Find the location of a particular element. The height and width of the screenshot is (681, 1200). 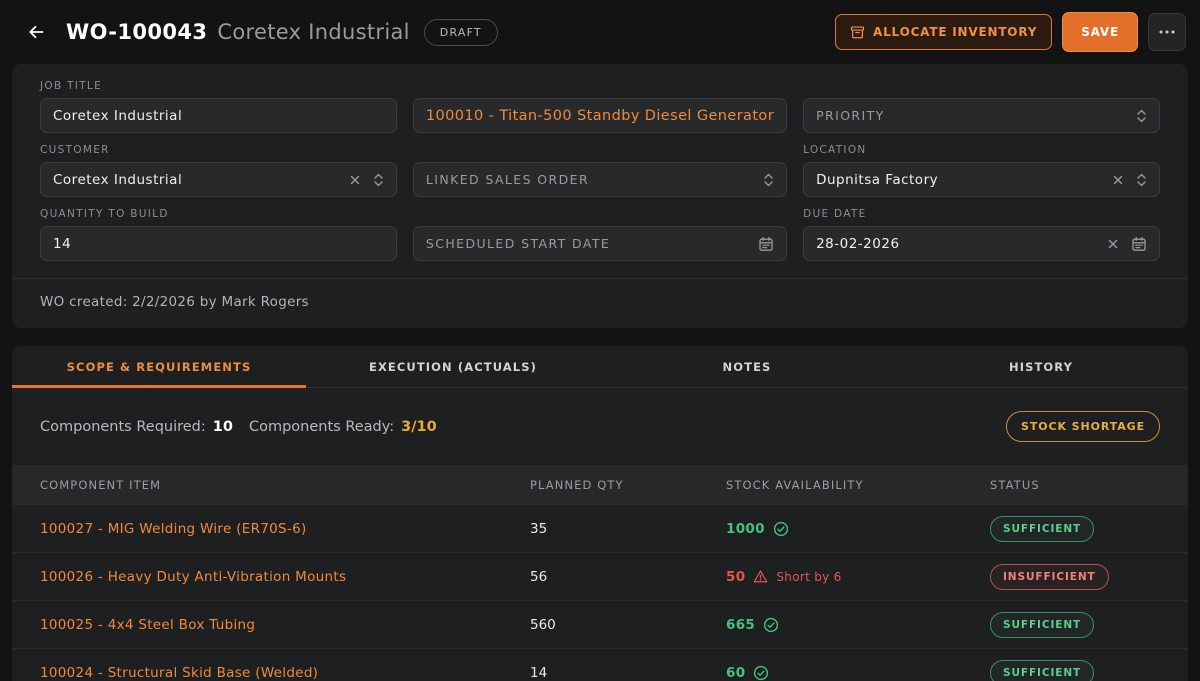

priority-field: PRIORITY is located at coordinates (981, 106).